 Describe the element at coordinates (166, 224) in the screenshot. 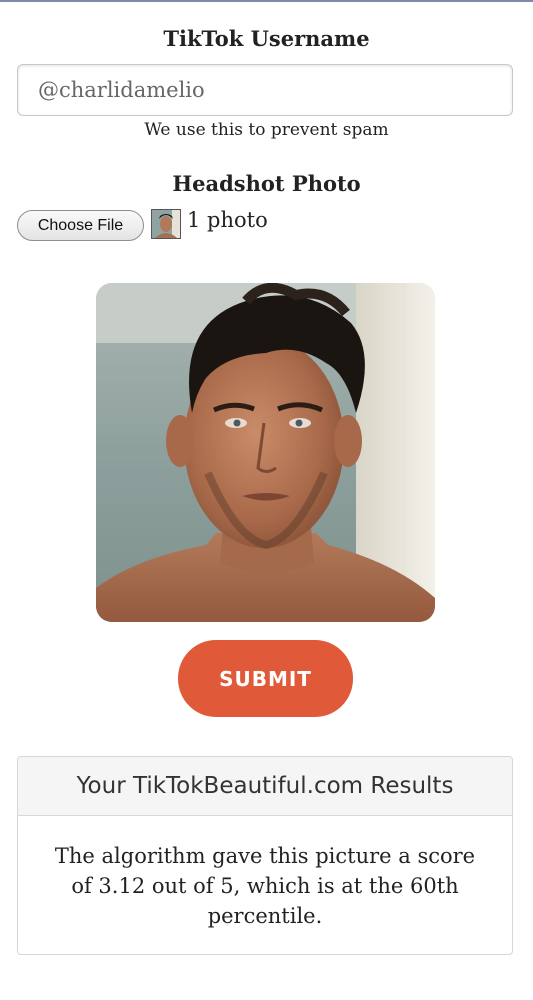

I see `headshot-thumbnail-icon` at that location.